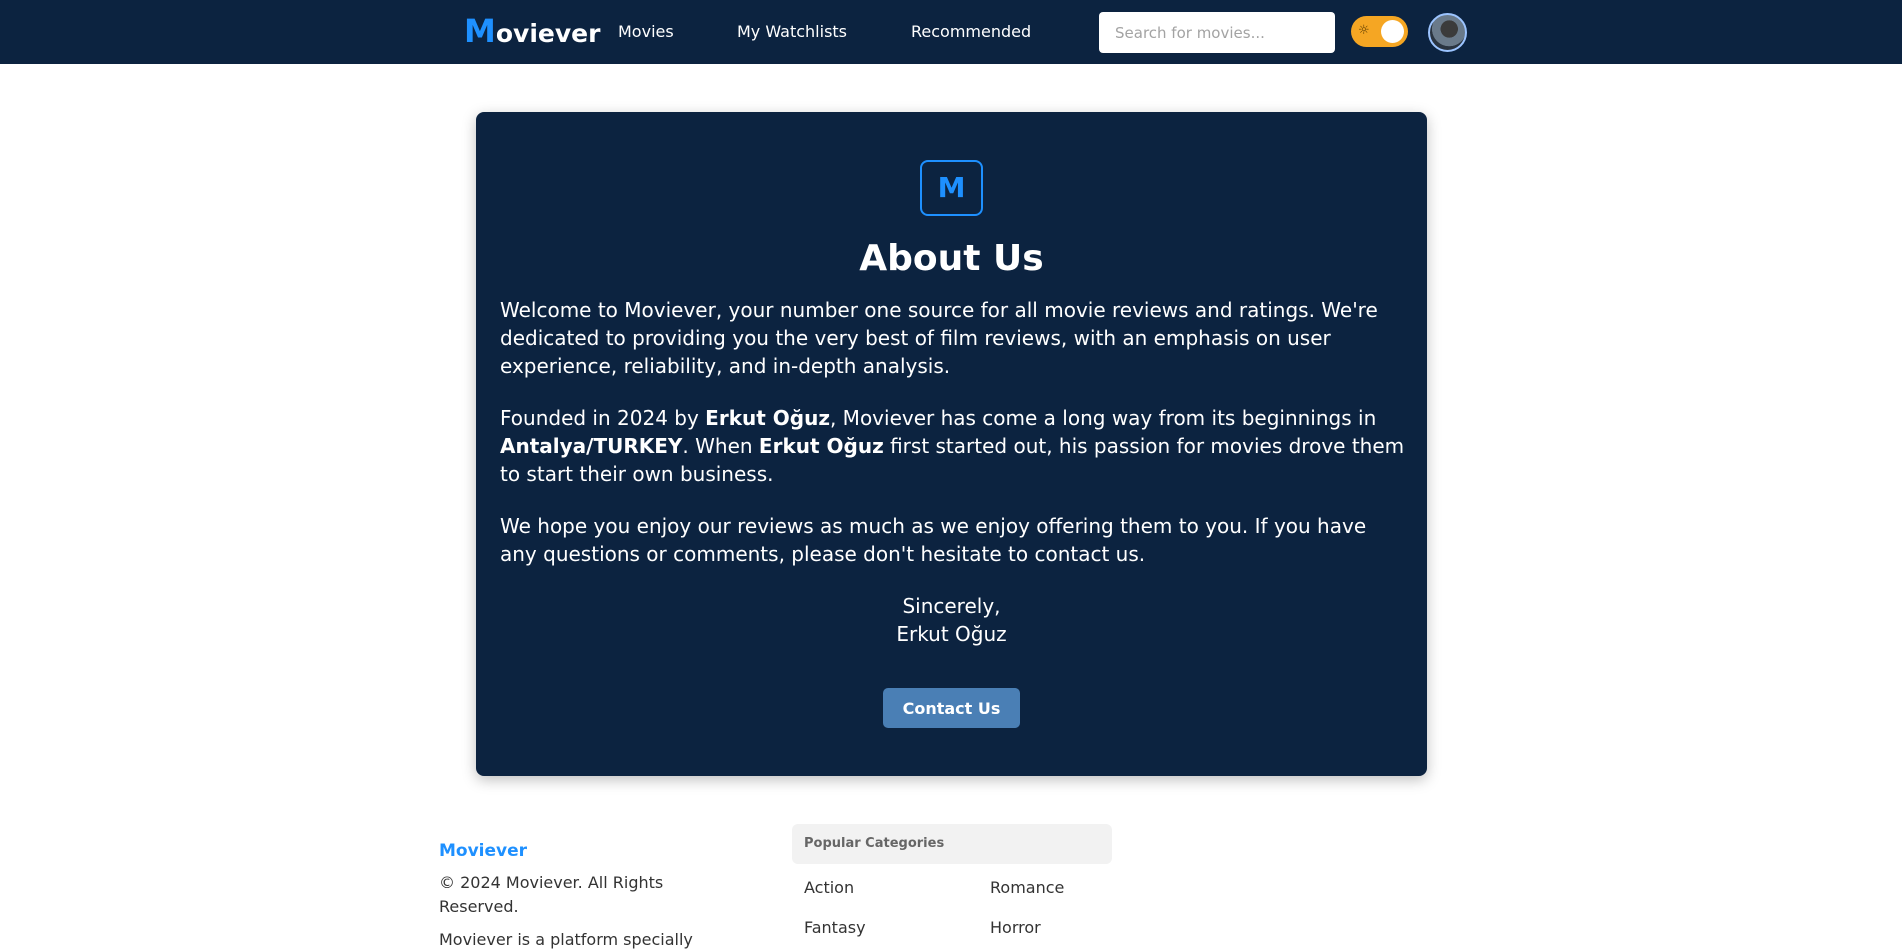 This screenshot has height=952, width=1902. Describe the element at coordinates (1392, 31) in the screenshot. I see `toggle-knob` at that location.